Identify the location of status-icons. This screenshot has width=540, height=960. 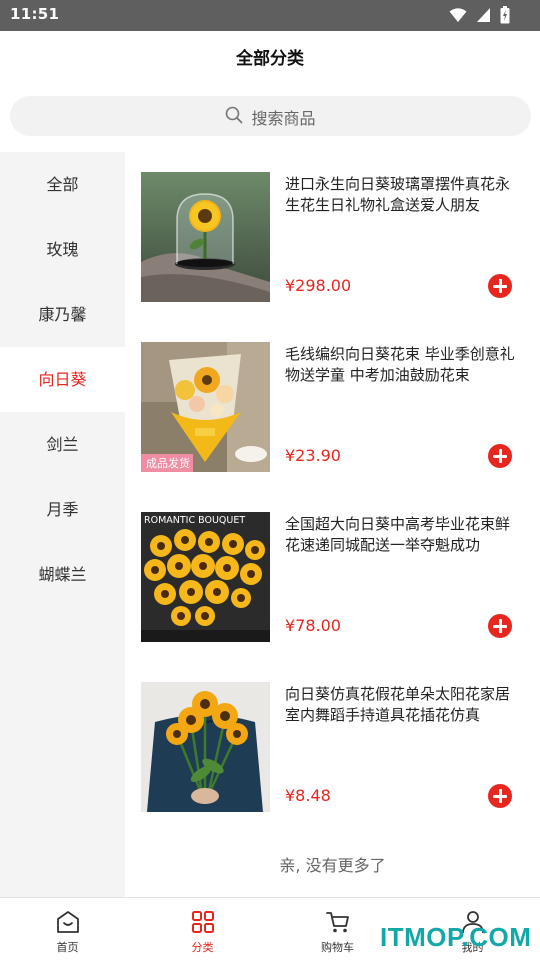
(479, 17).